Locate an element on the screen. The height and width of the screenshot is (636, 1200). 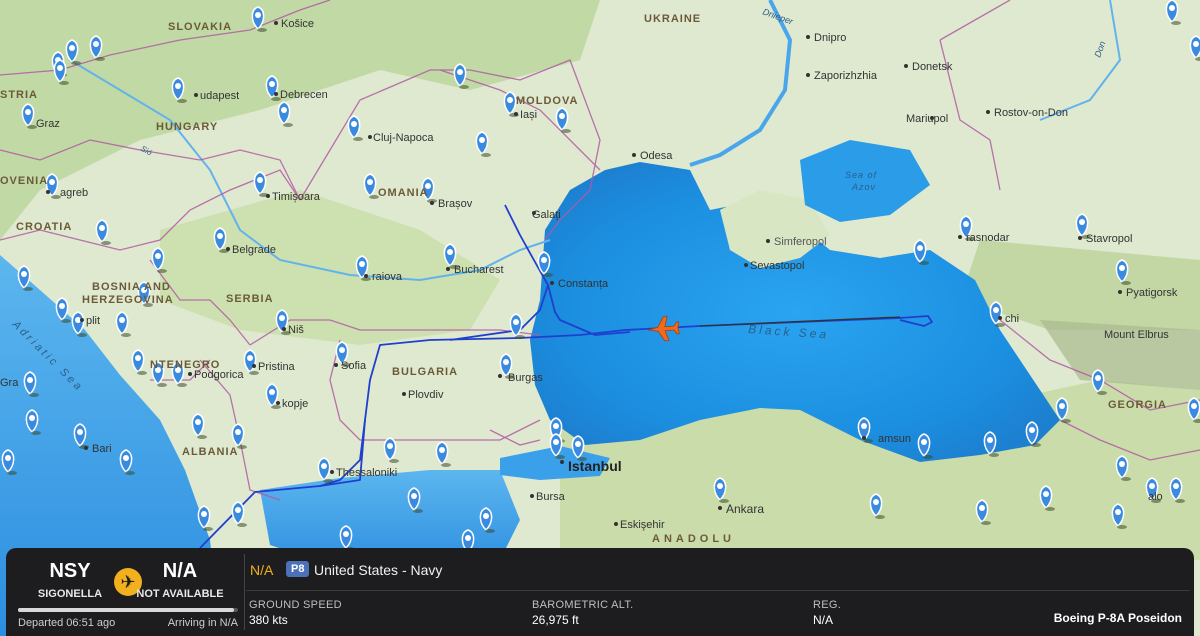
destination-airport-name: NOT AVAILABLE is located at coordinates (180, 594).